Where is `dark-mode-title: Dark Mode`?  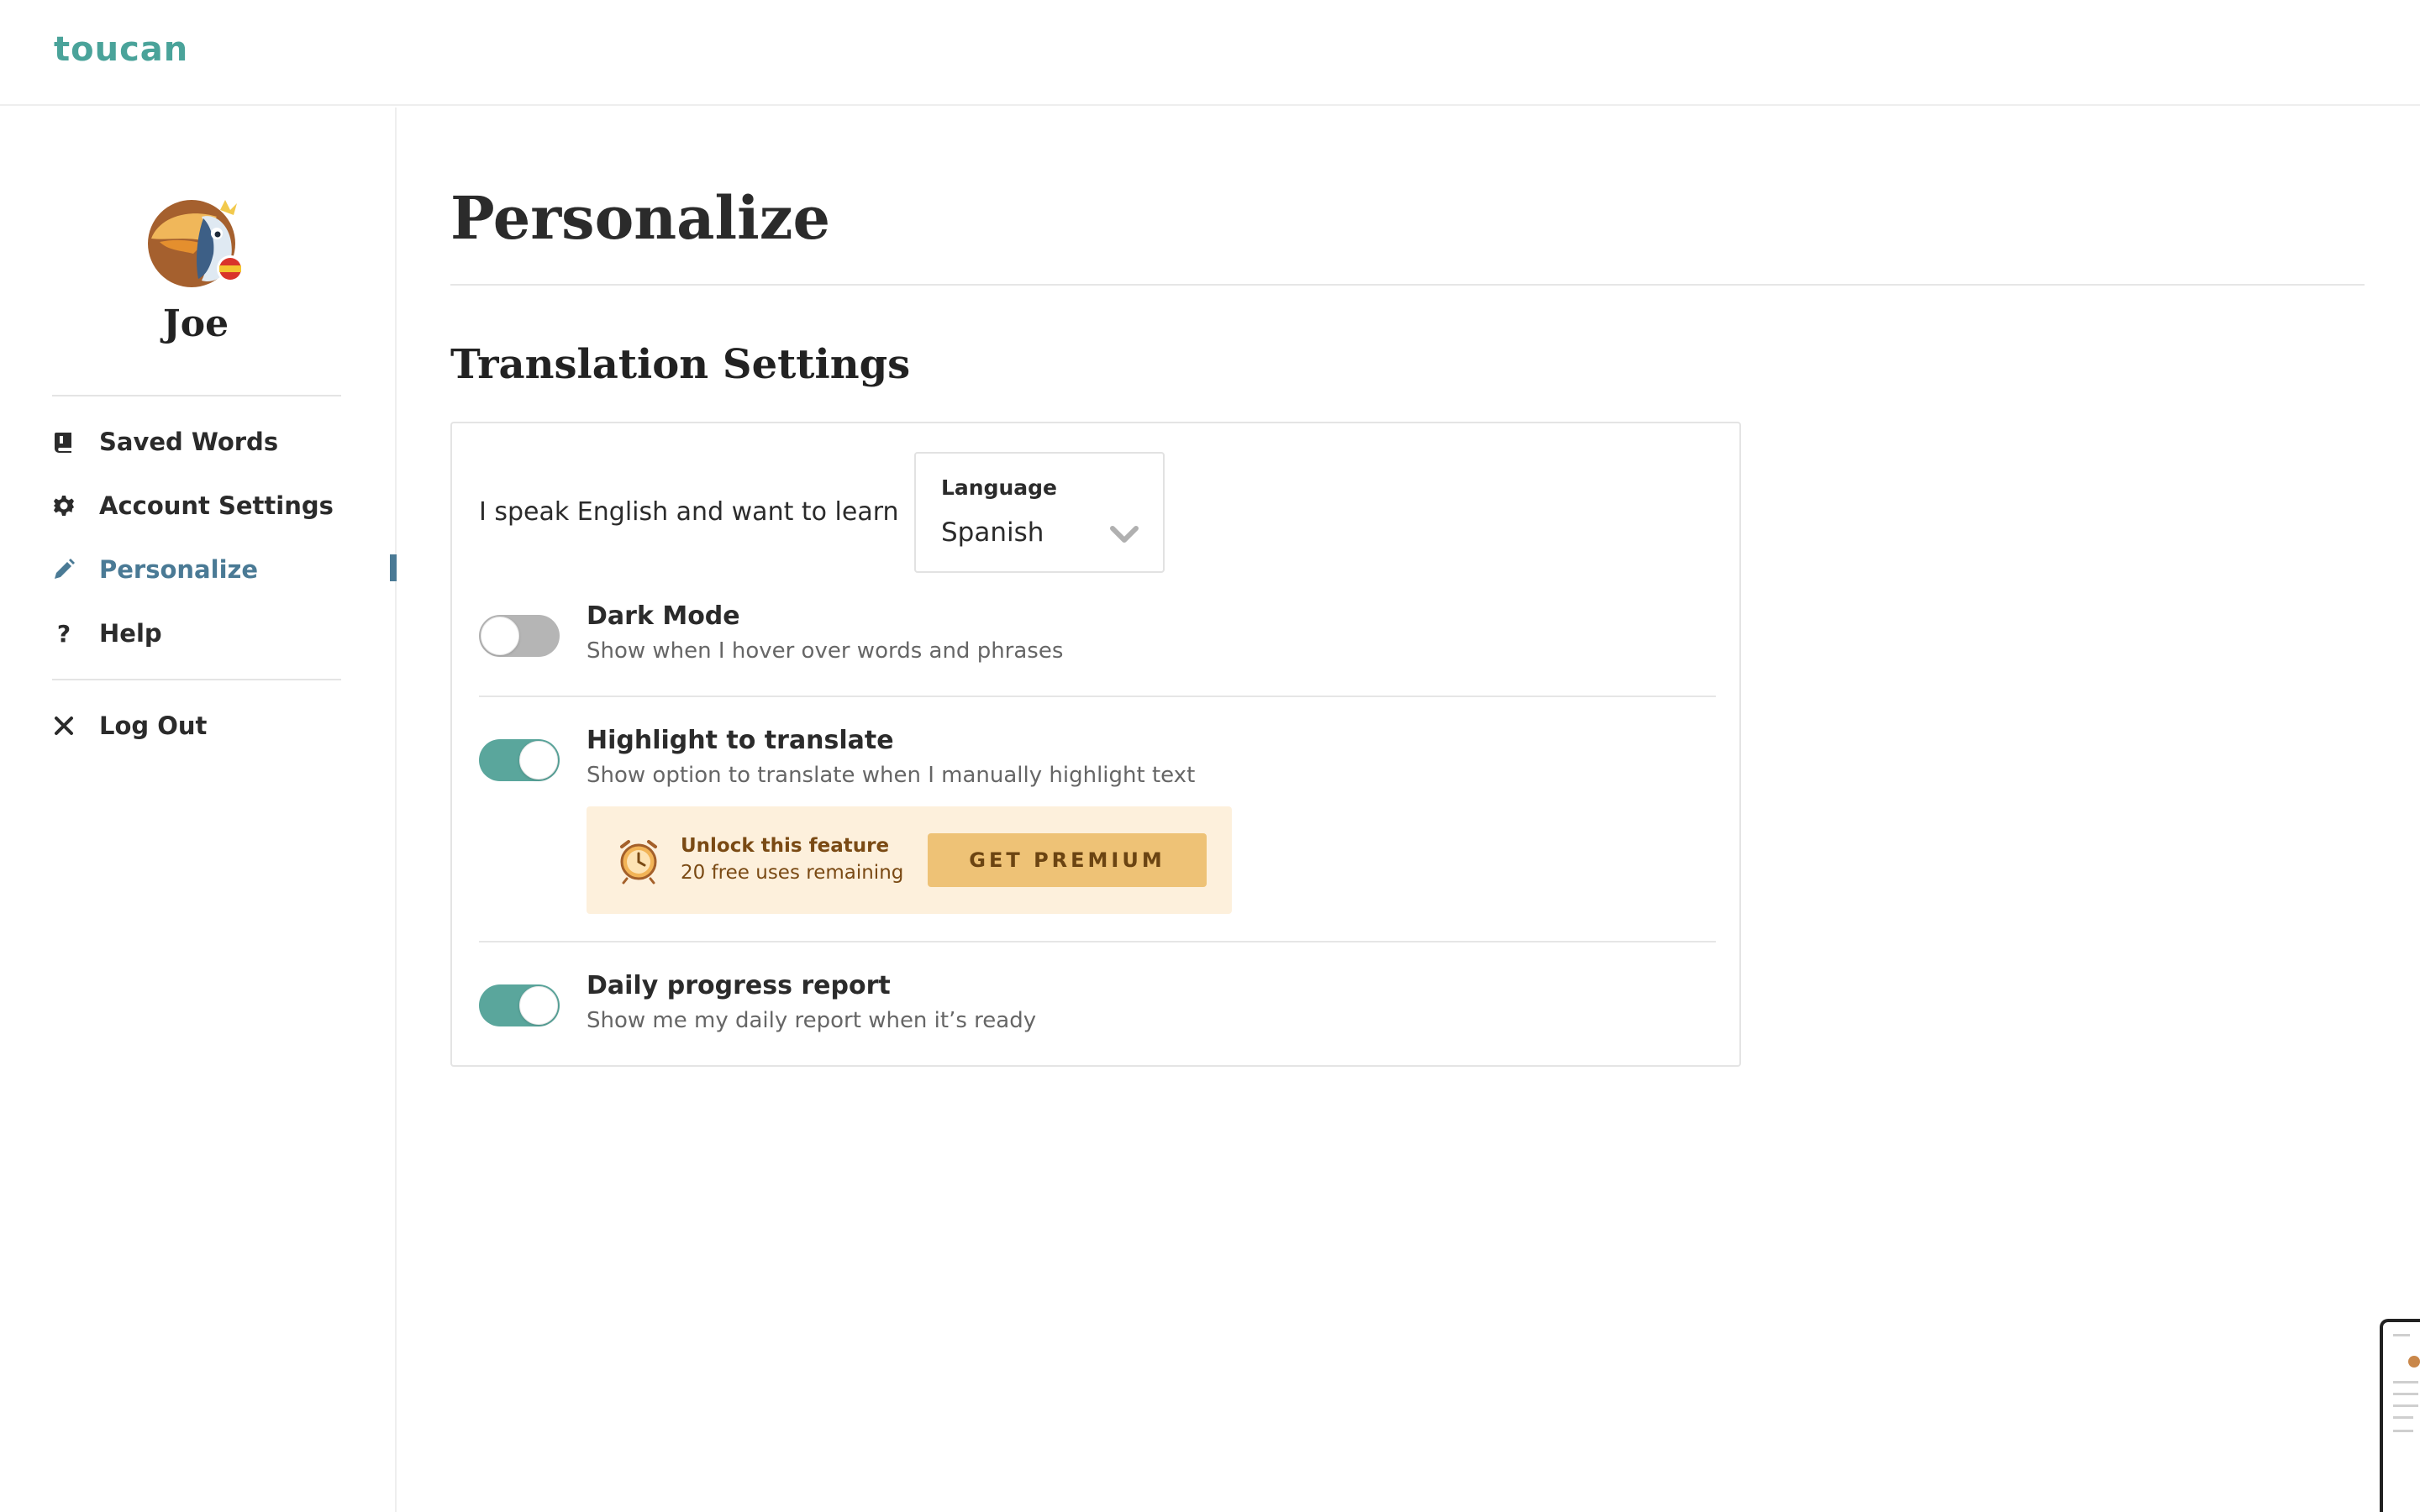
dark-mode-title: Dark Mode is located at coordinates (663, 616).